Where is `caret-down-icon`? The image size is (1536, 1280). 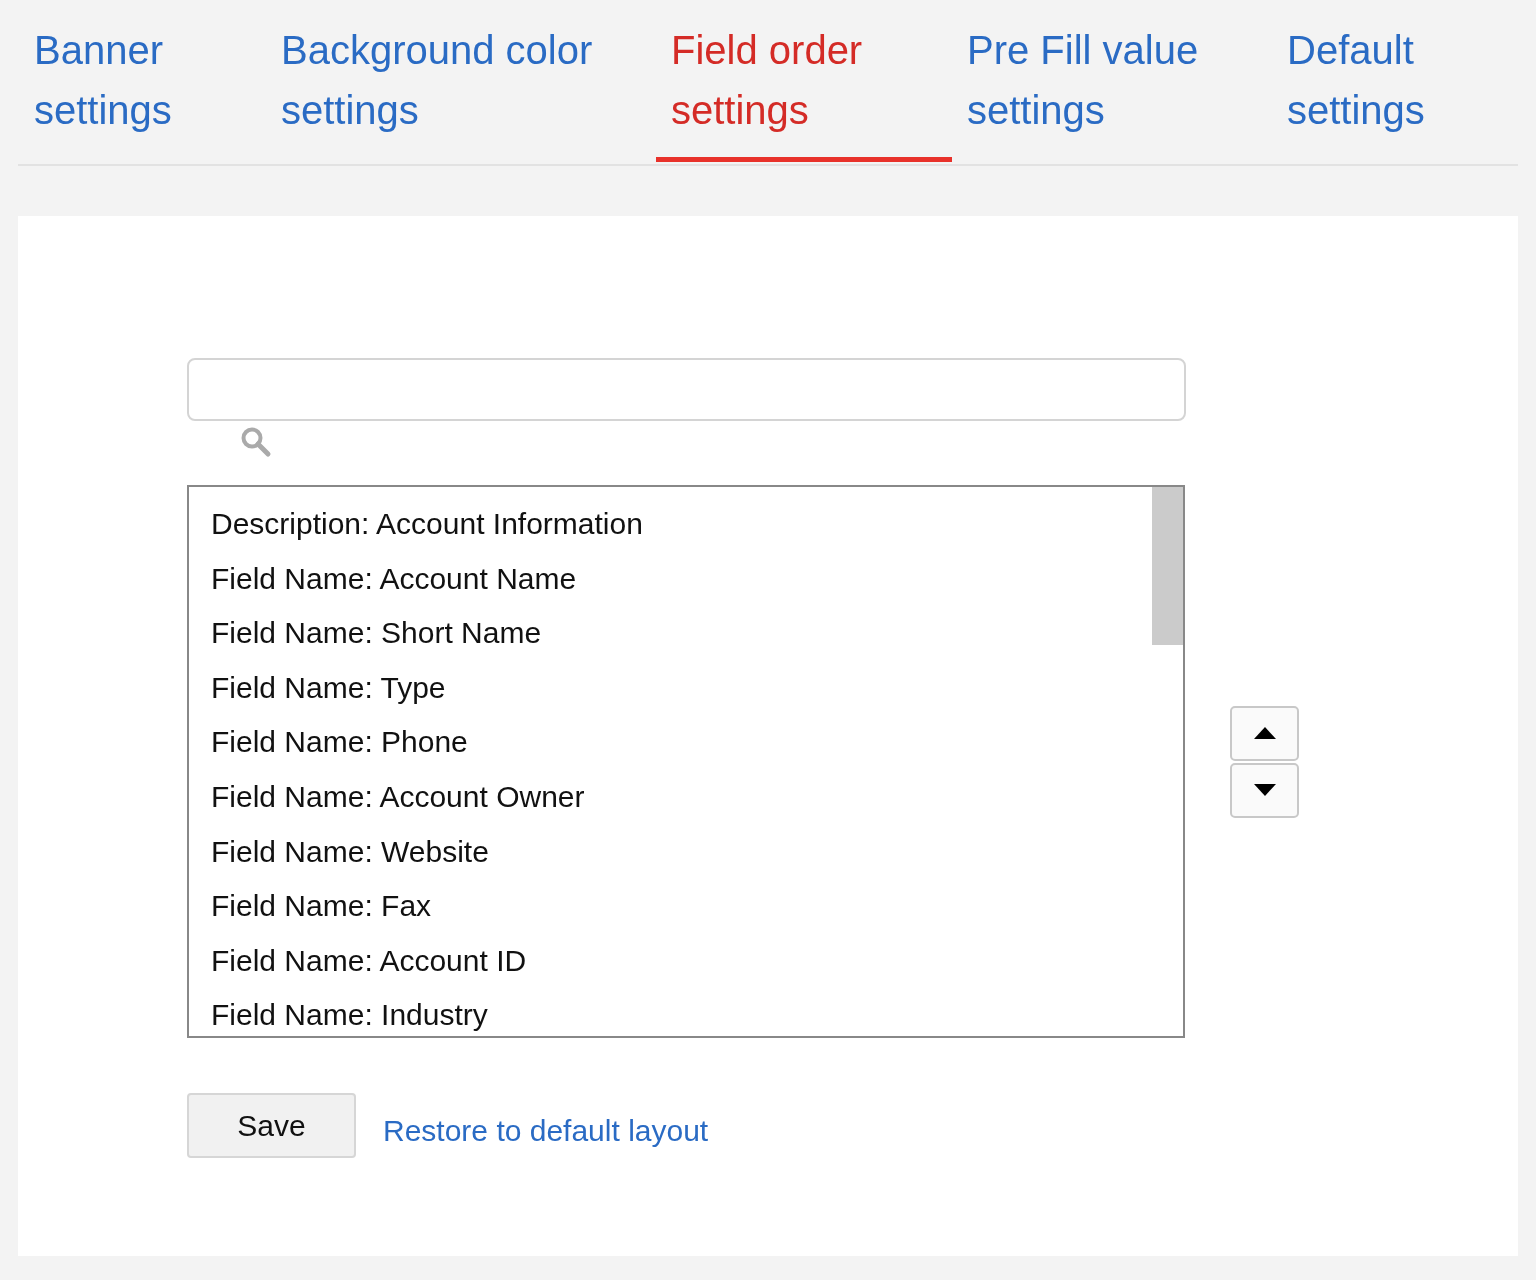 caret-down-icon is located at coordinates (1264, 790).